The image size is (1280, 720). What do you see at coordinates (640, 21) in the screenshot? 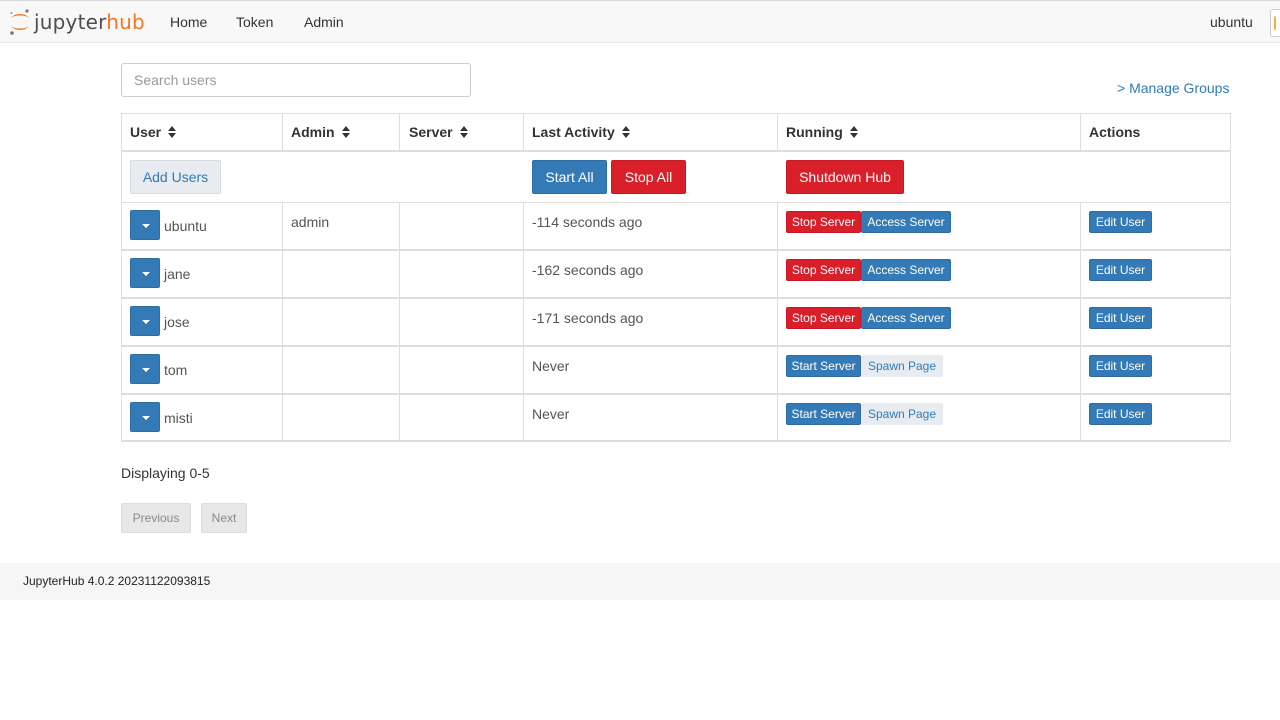
I see `navbar: jupyterhub Home Token Admin ubuntu` at bounding box center [640, 21].